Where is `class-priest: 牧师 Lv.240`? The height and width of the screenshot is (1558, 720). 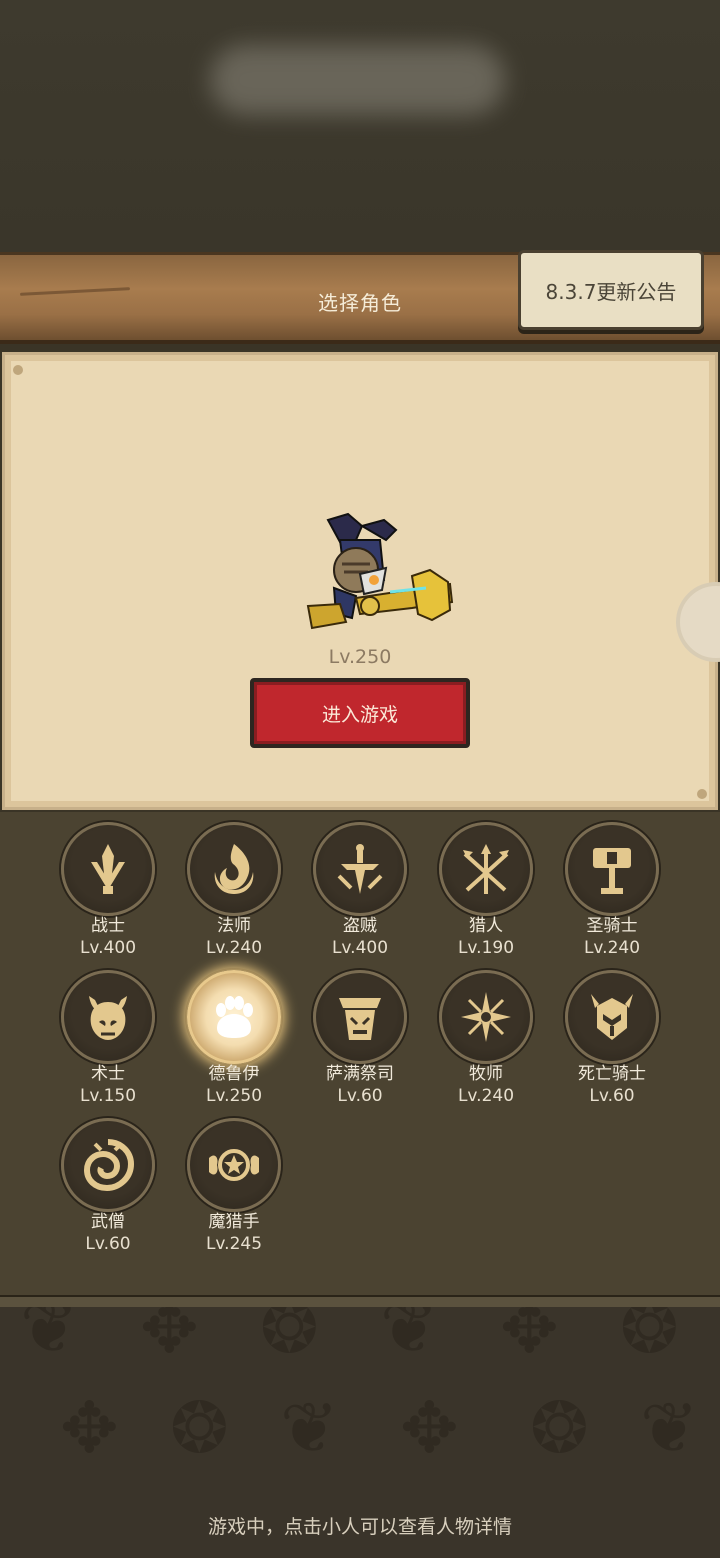 class-priest: 牧师 Lv.240 is located at coordinates (486, 1040).